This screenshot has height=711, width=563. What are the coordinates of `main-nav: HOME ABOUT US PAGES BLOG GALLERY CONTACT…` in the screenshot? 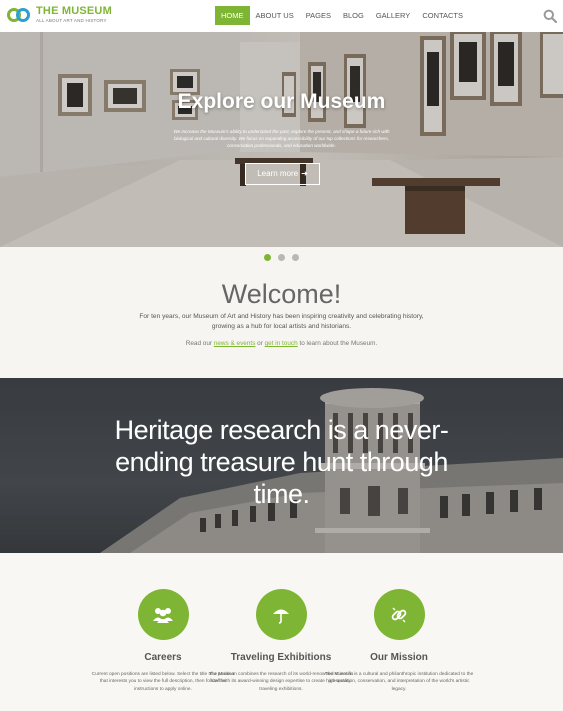 It's located at (342, 15).